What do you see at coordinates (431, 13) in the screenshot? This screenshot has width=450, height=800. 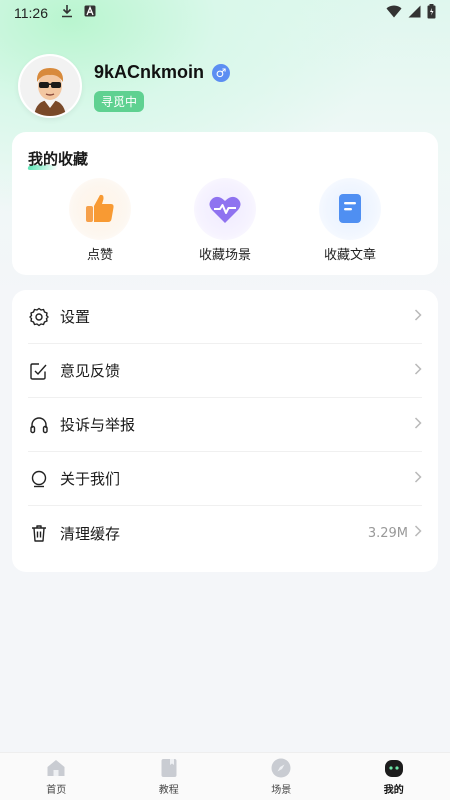 I see `battery-icon` at bounding box center [431, 13].